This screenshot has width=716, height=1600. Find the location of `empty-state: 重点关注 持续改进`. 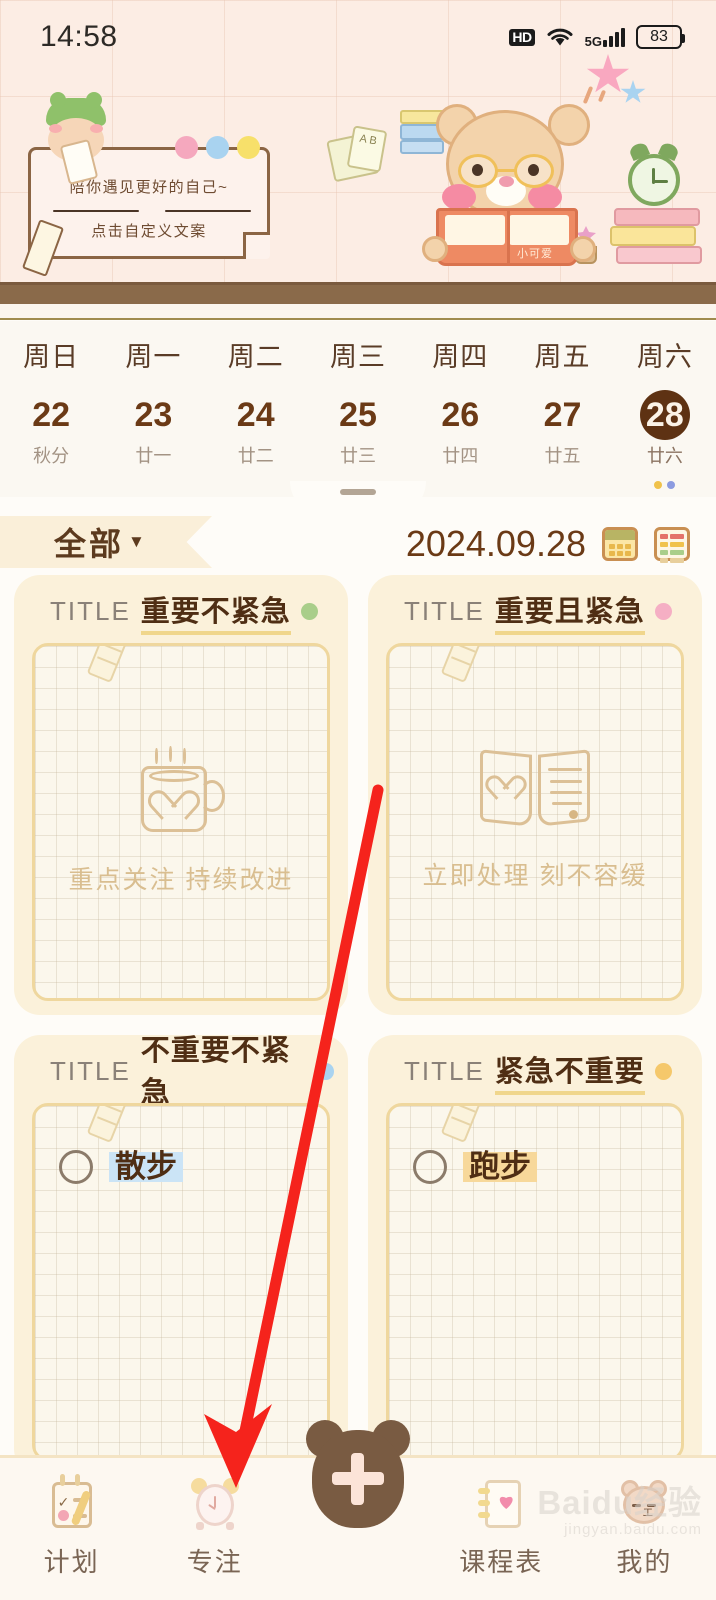

empty-state: 重点关注 持续改进 is located at coordinates (181, 822).